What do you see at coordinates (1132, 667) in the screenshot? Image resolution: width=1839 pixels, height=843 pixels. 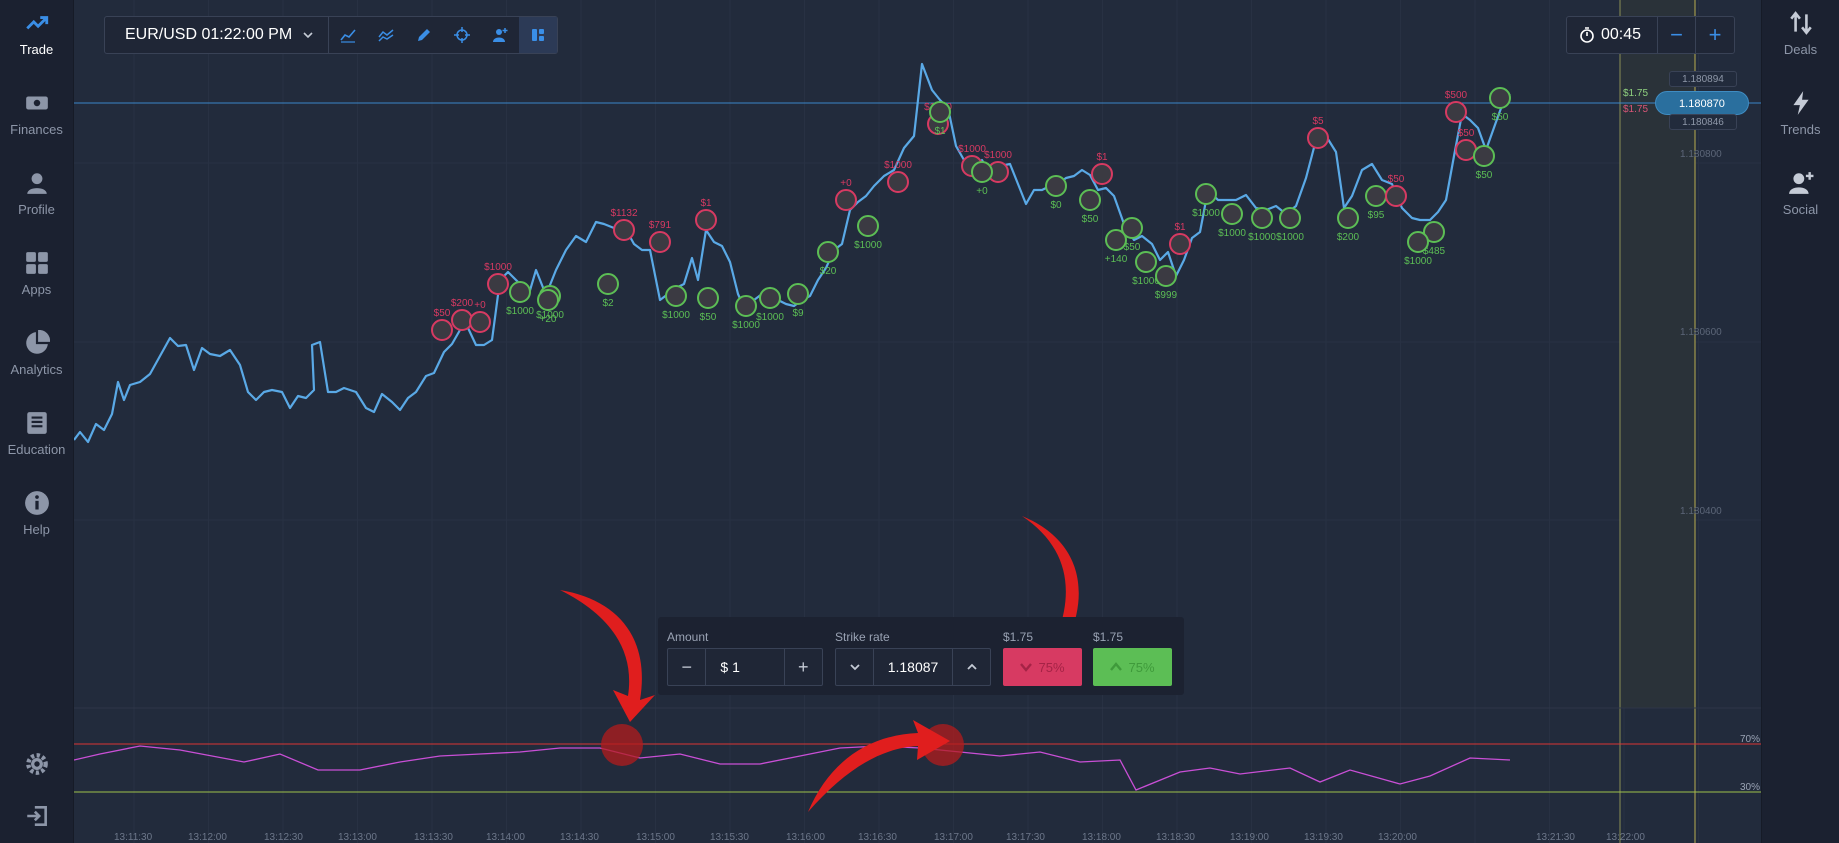 I see `call-button: 75%` at bounding box center [1132, 667].